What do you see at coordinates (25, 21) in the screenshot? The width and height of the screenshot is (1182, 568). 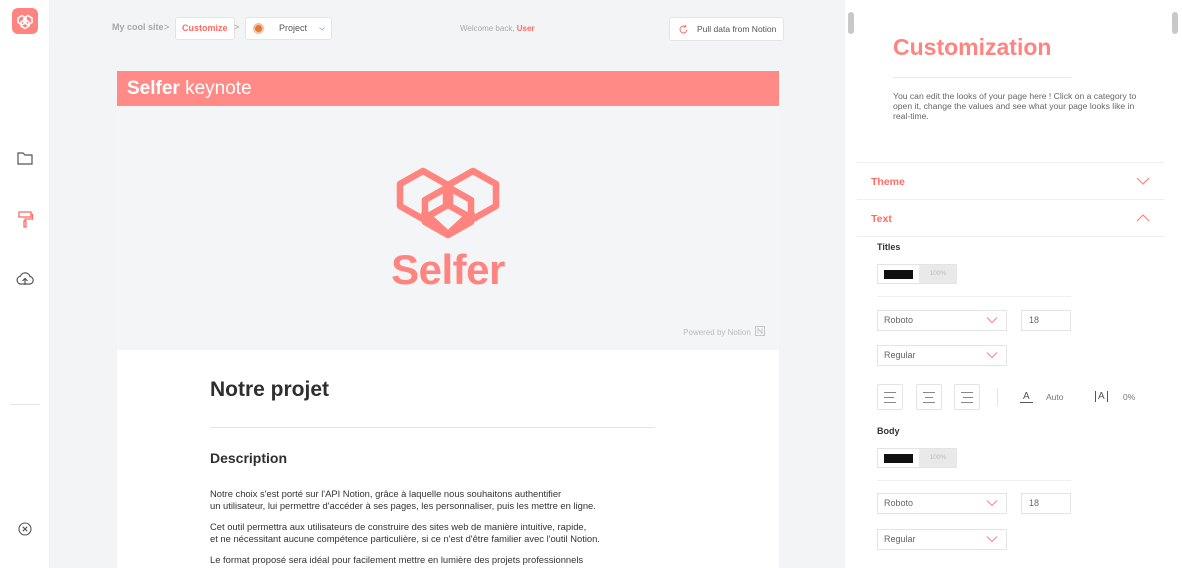 I see `selfer-logo-icon` at bounding box center [25, 21].